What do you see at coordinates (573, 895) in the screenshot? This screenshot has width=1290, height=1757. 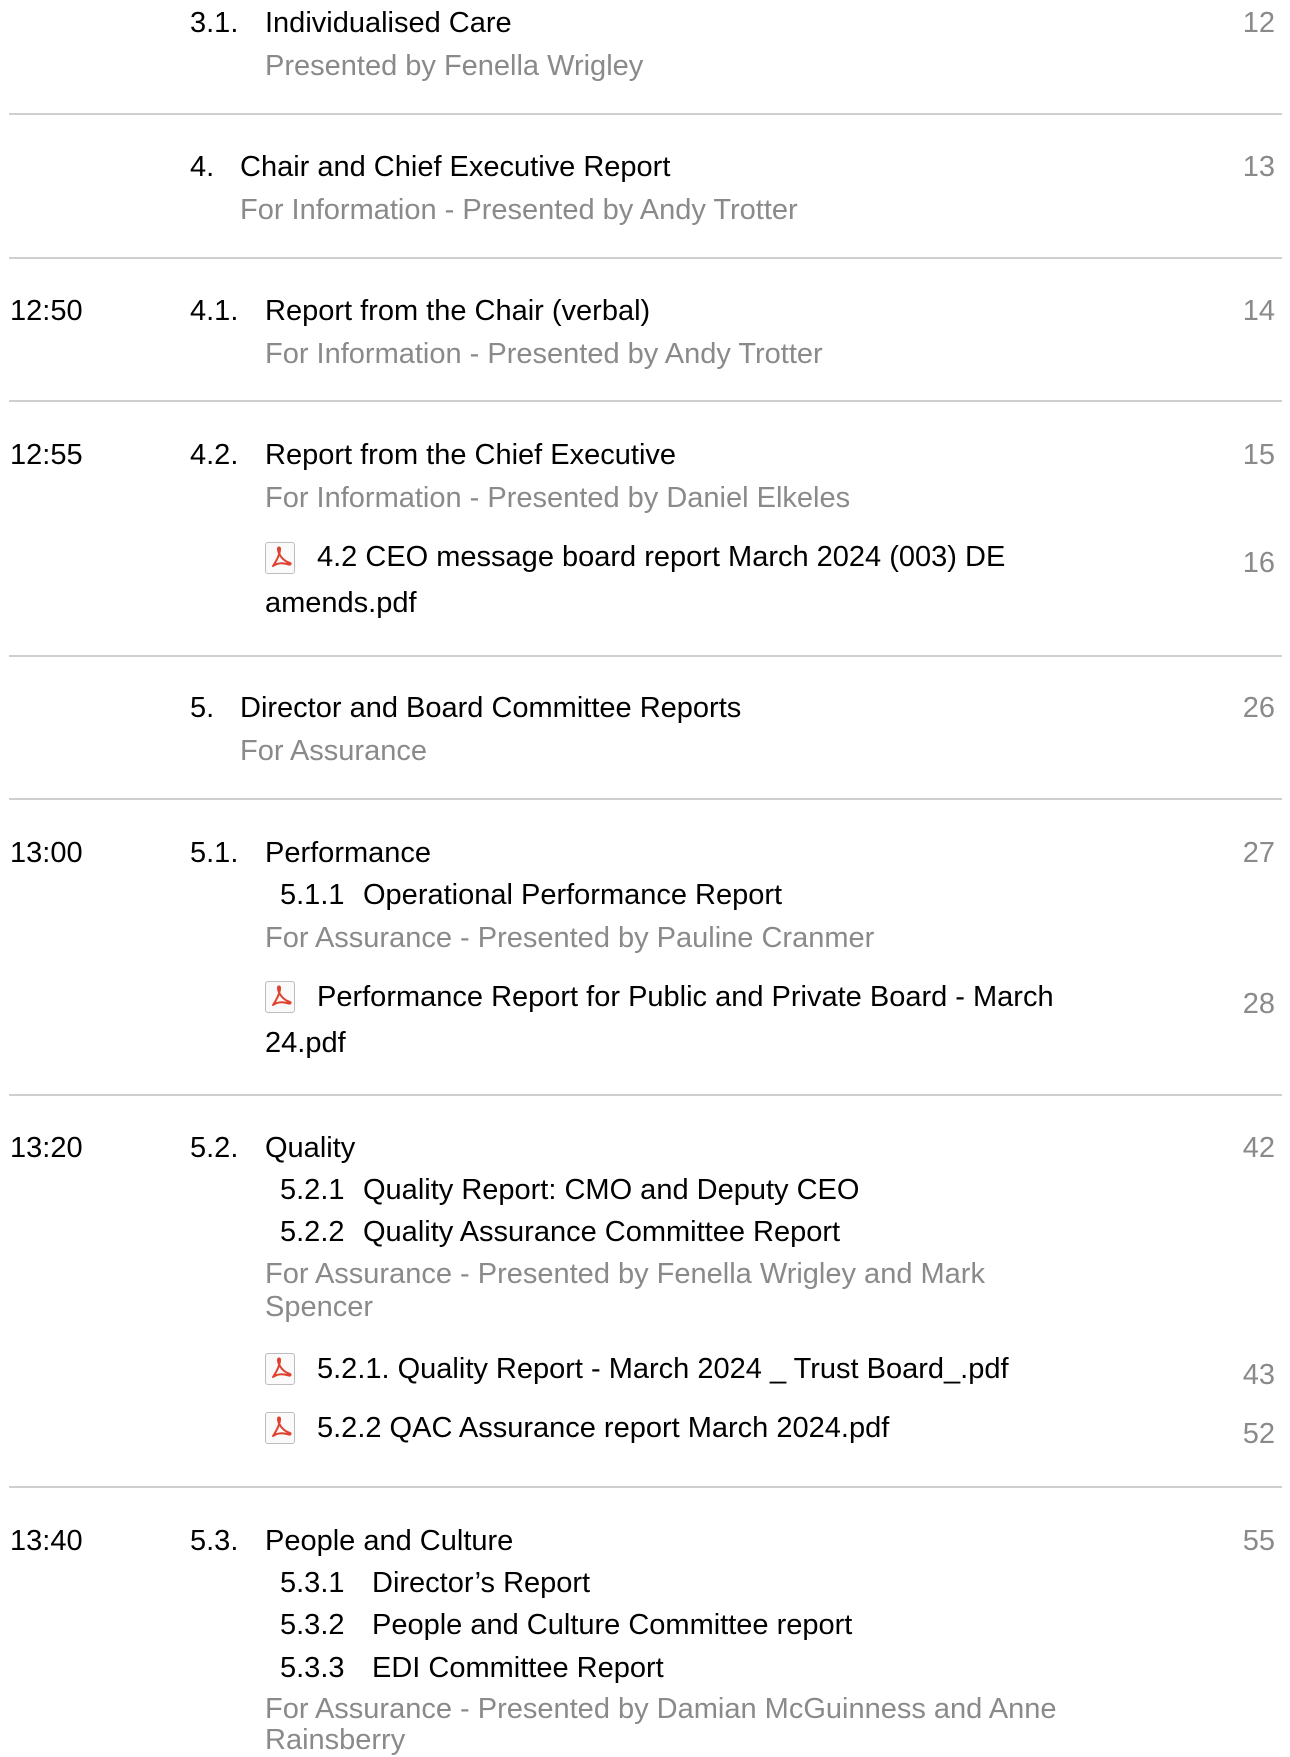 I see `subitem-title: Operational Performance Report` at bounding box center [573, 895].